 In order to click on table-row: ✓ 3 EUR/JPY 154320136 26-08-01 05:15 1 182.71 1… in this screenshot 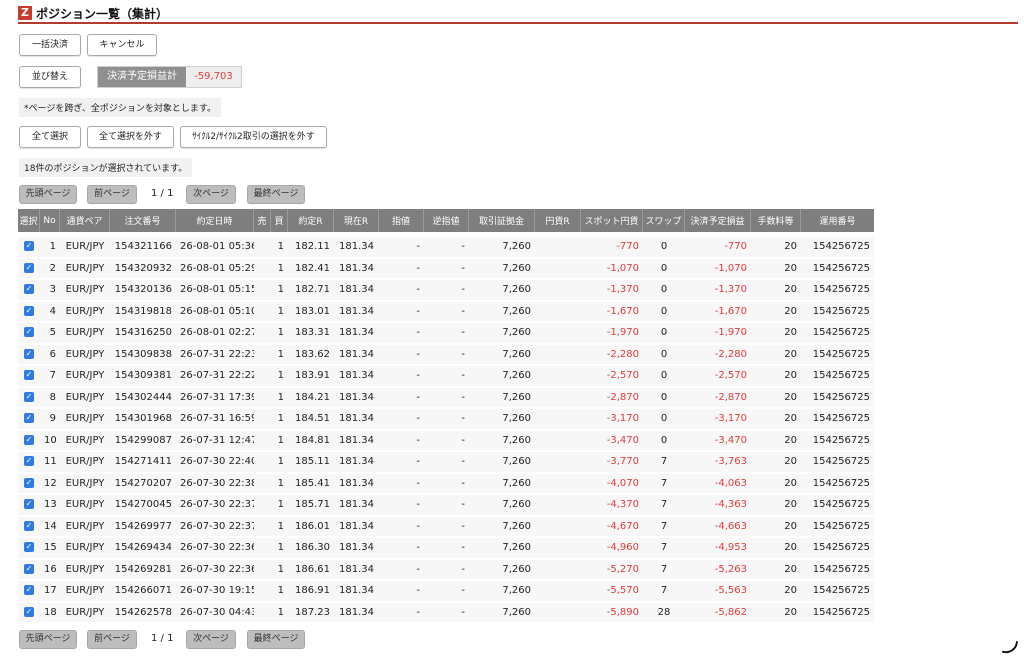, I will do `click(446, 291)`.